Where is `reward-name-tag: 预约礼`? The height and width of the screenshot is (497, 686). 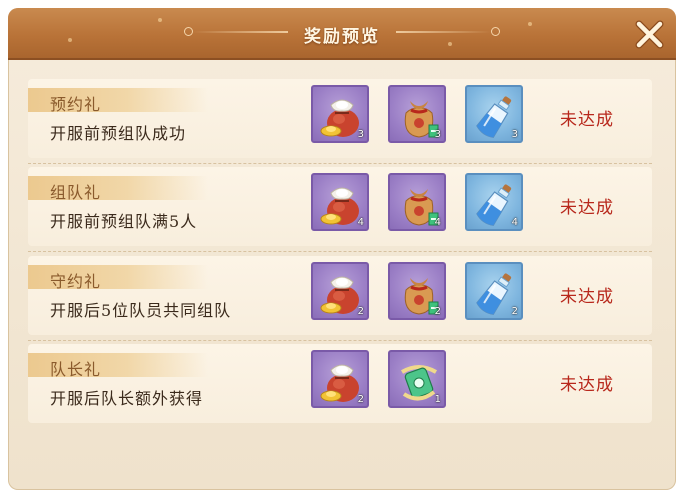
reward-name-tag: 预约礼 is located at coordinates (118, 101).